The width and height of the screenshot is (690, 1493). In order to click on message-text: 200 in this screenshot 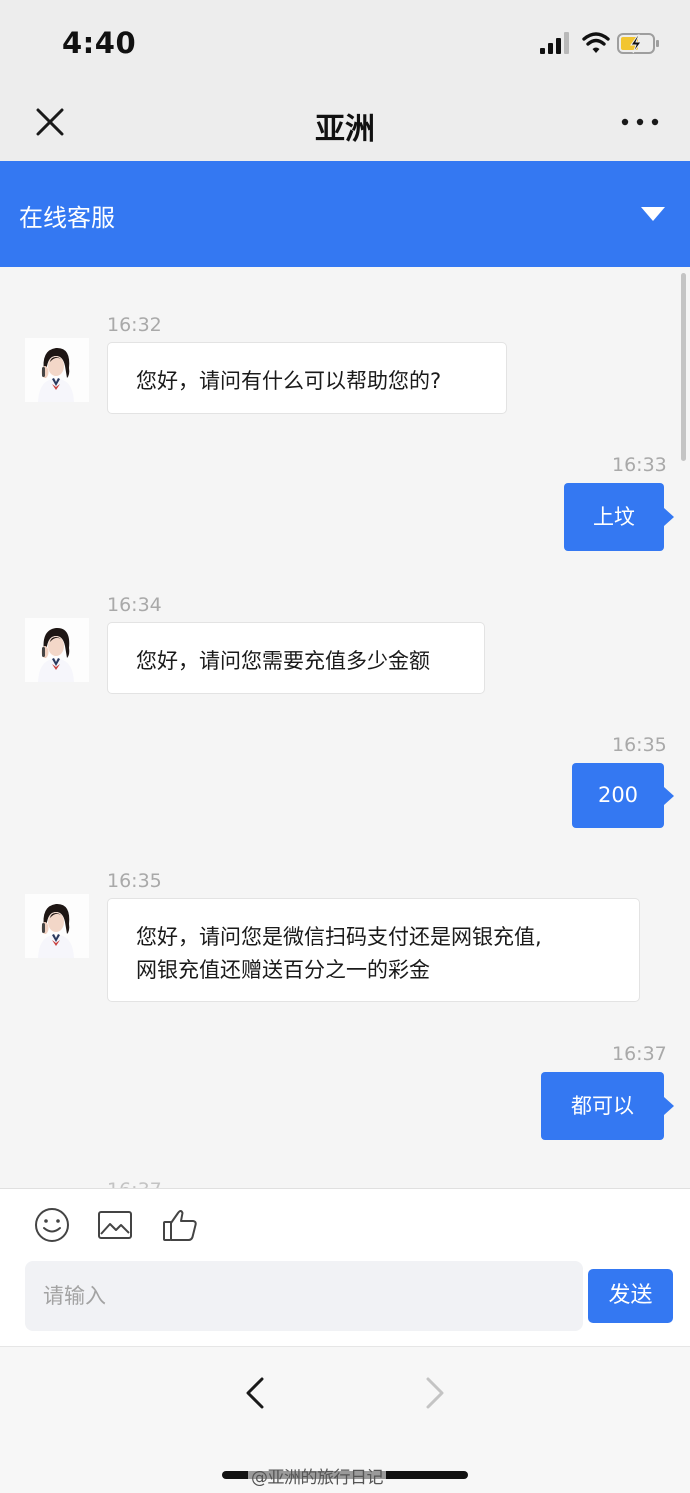, I will do `click(618, 795)`.